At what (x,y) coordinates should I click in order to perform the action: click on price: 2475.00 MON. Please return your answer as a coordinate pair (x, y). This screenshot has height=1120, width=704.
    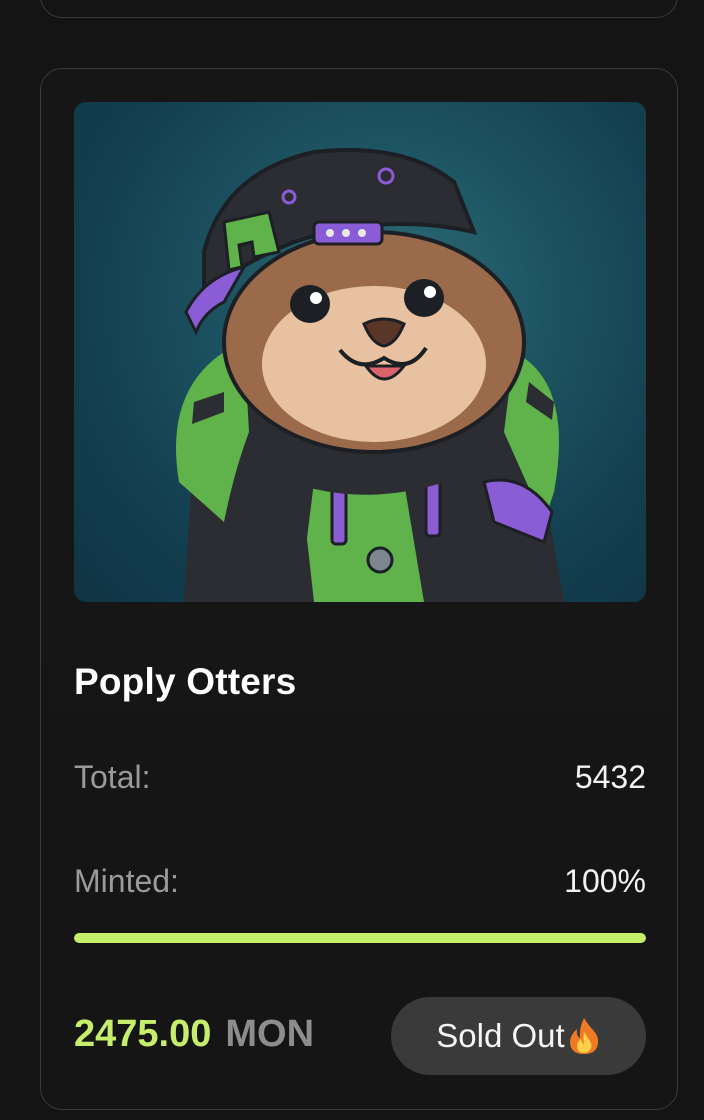
    Looking at the image, I should click on (194, 1034).